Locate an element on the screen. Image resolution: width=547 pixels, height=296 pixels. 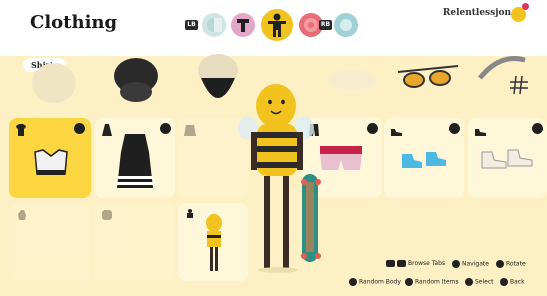
dark-hair-icon is located at coordinates (136, 80).